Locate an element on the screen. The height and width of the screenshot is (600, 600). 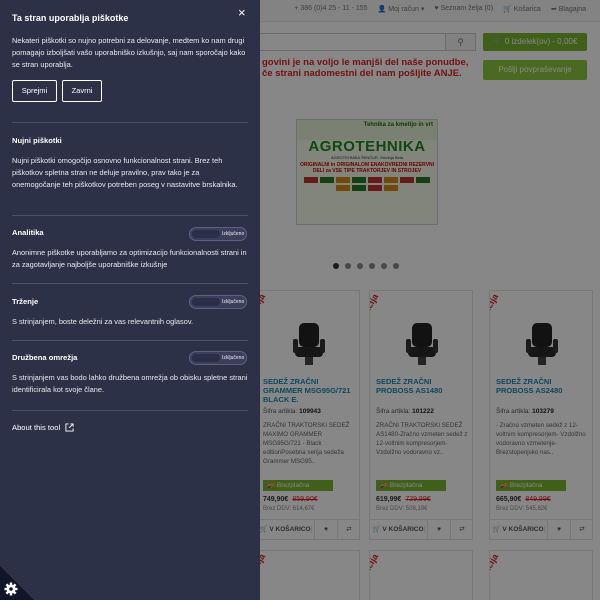
analytics-toggle: Izključeno is located at coordinates (218, 234).